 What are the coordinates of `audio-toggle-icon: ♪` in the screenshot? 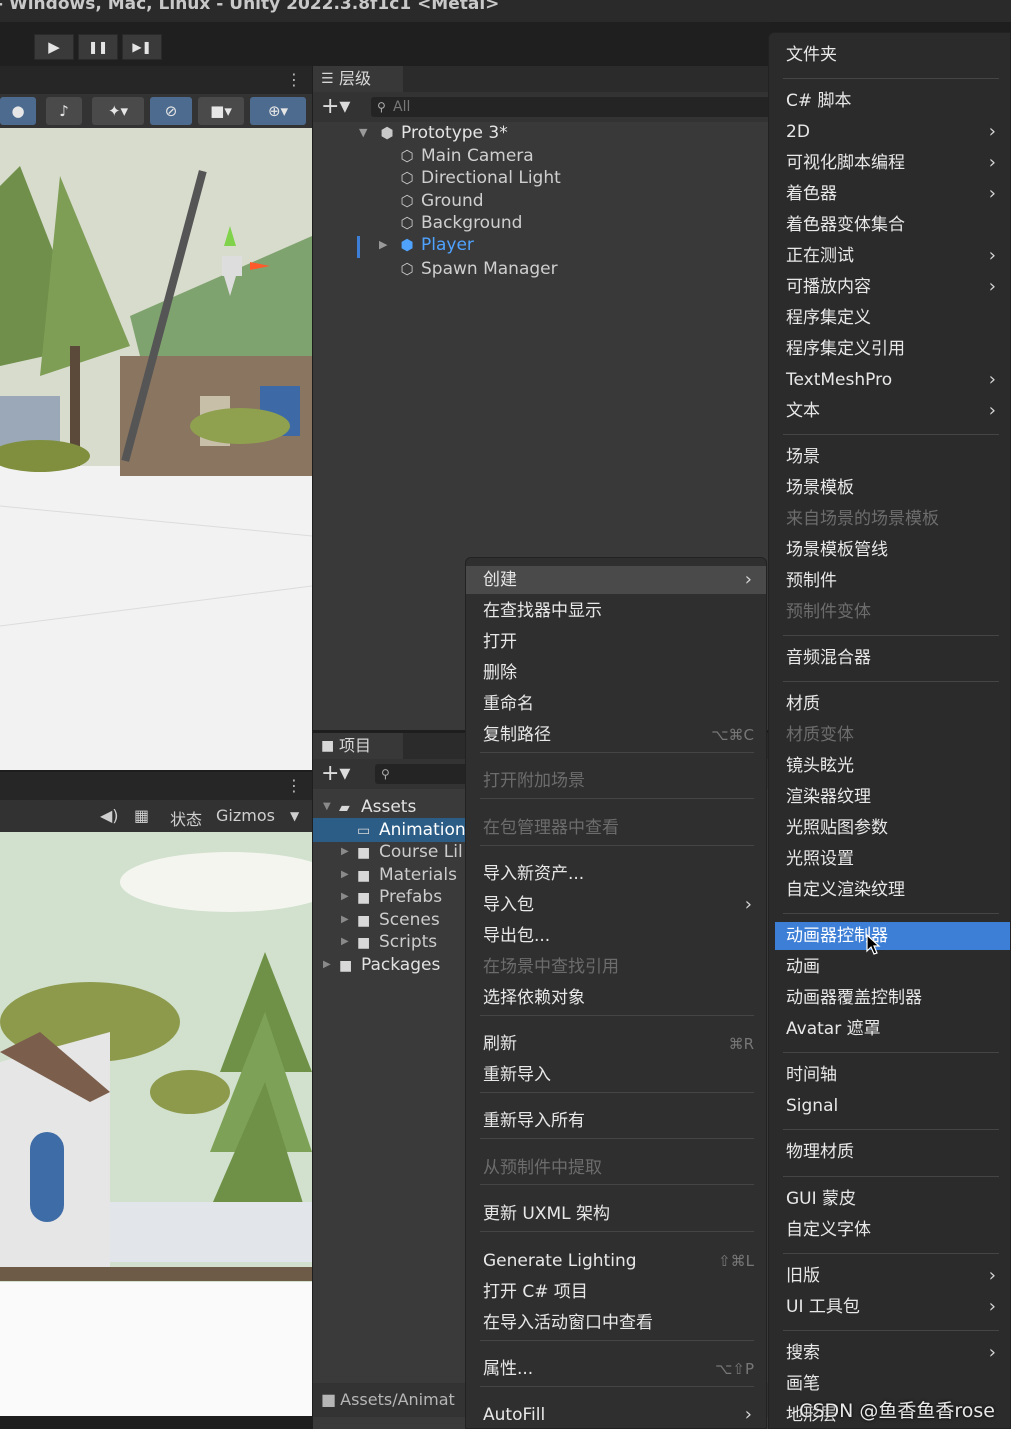 It's located at (64, 111).